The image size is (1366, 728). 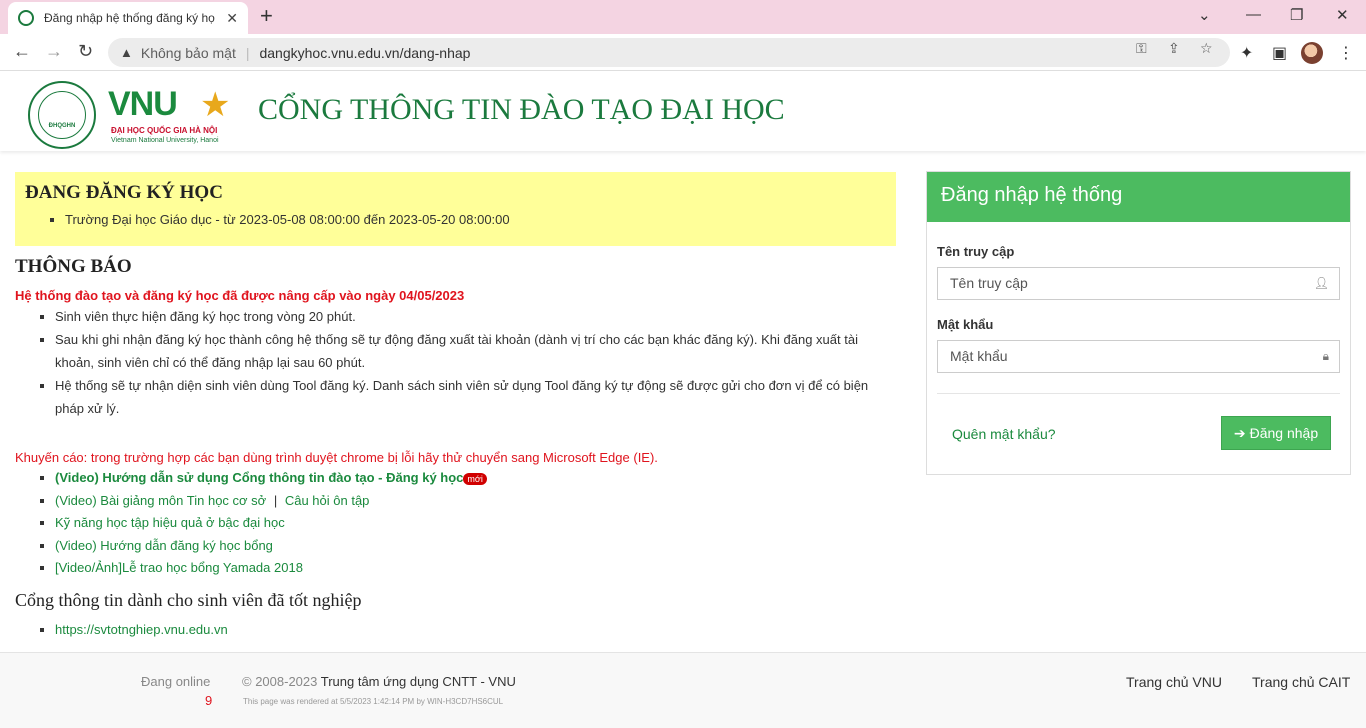 What do you see at coordinates (232, 18) in the screenshot?
I see `close-tab-icon: ✕` at bounding box center [232, 18].